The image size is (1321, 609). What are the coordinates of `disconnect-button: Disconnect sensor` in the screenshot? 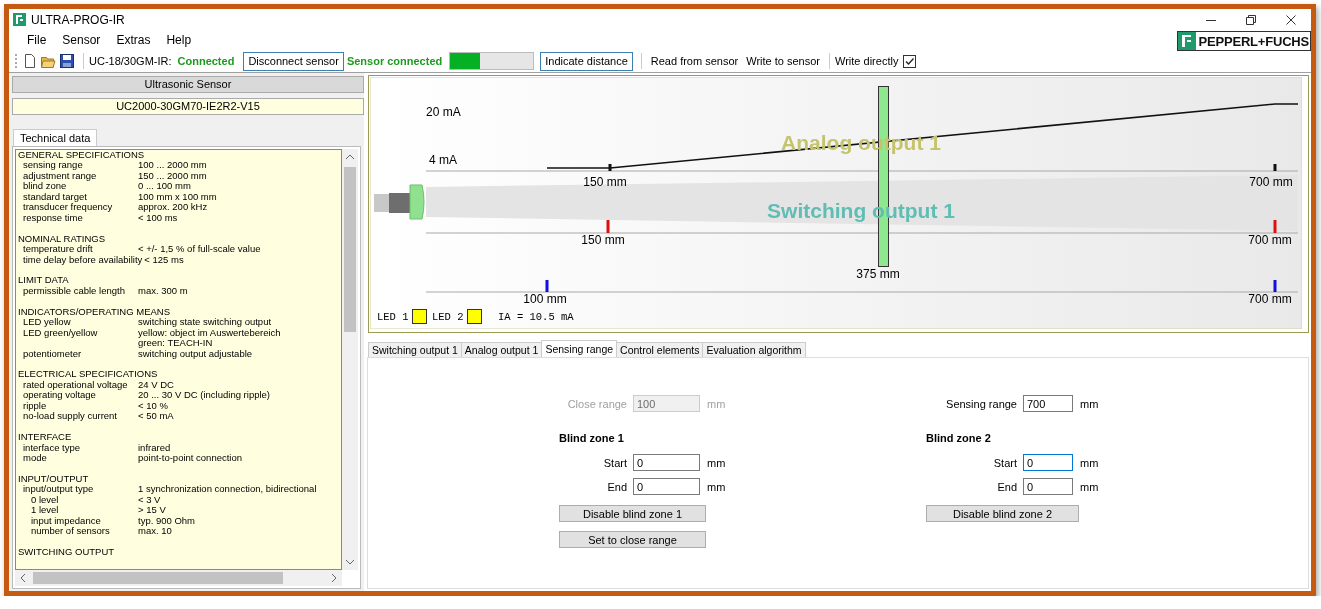 It's located at (293, 61).